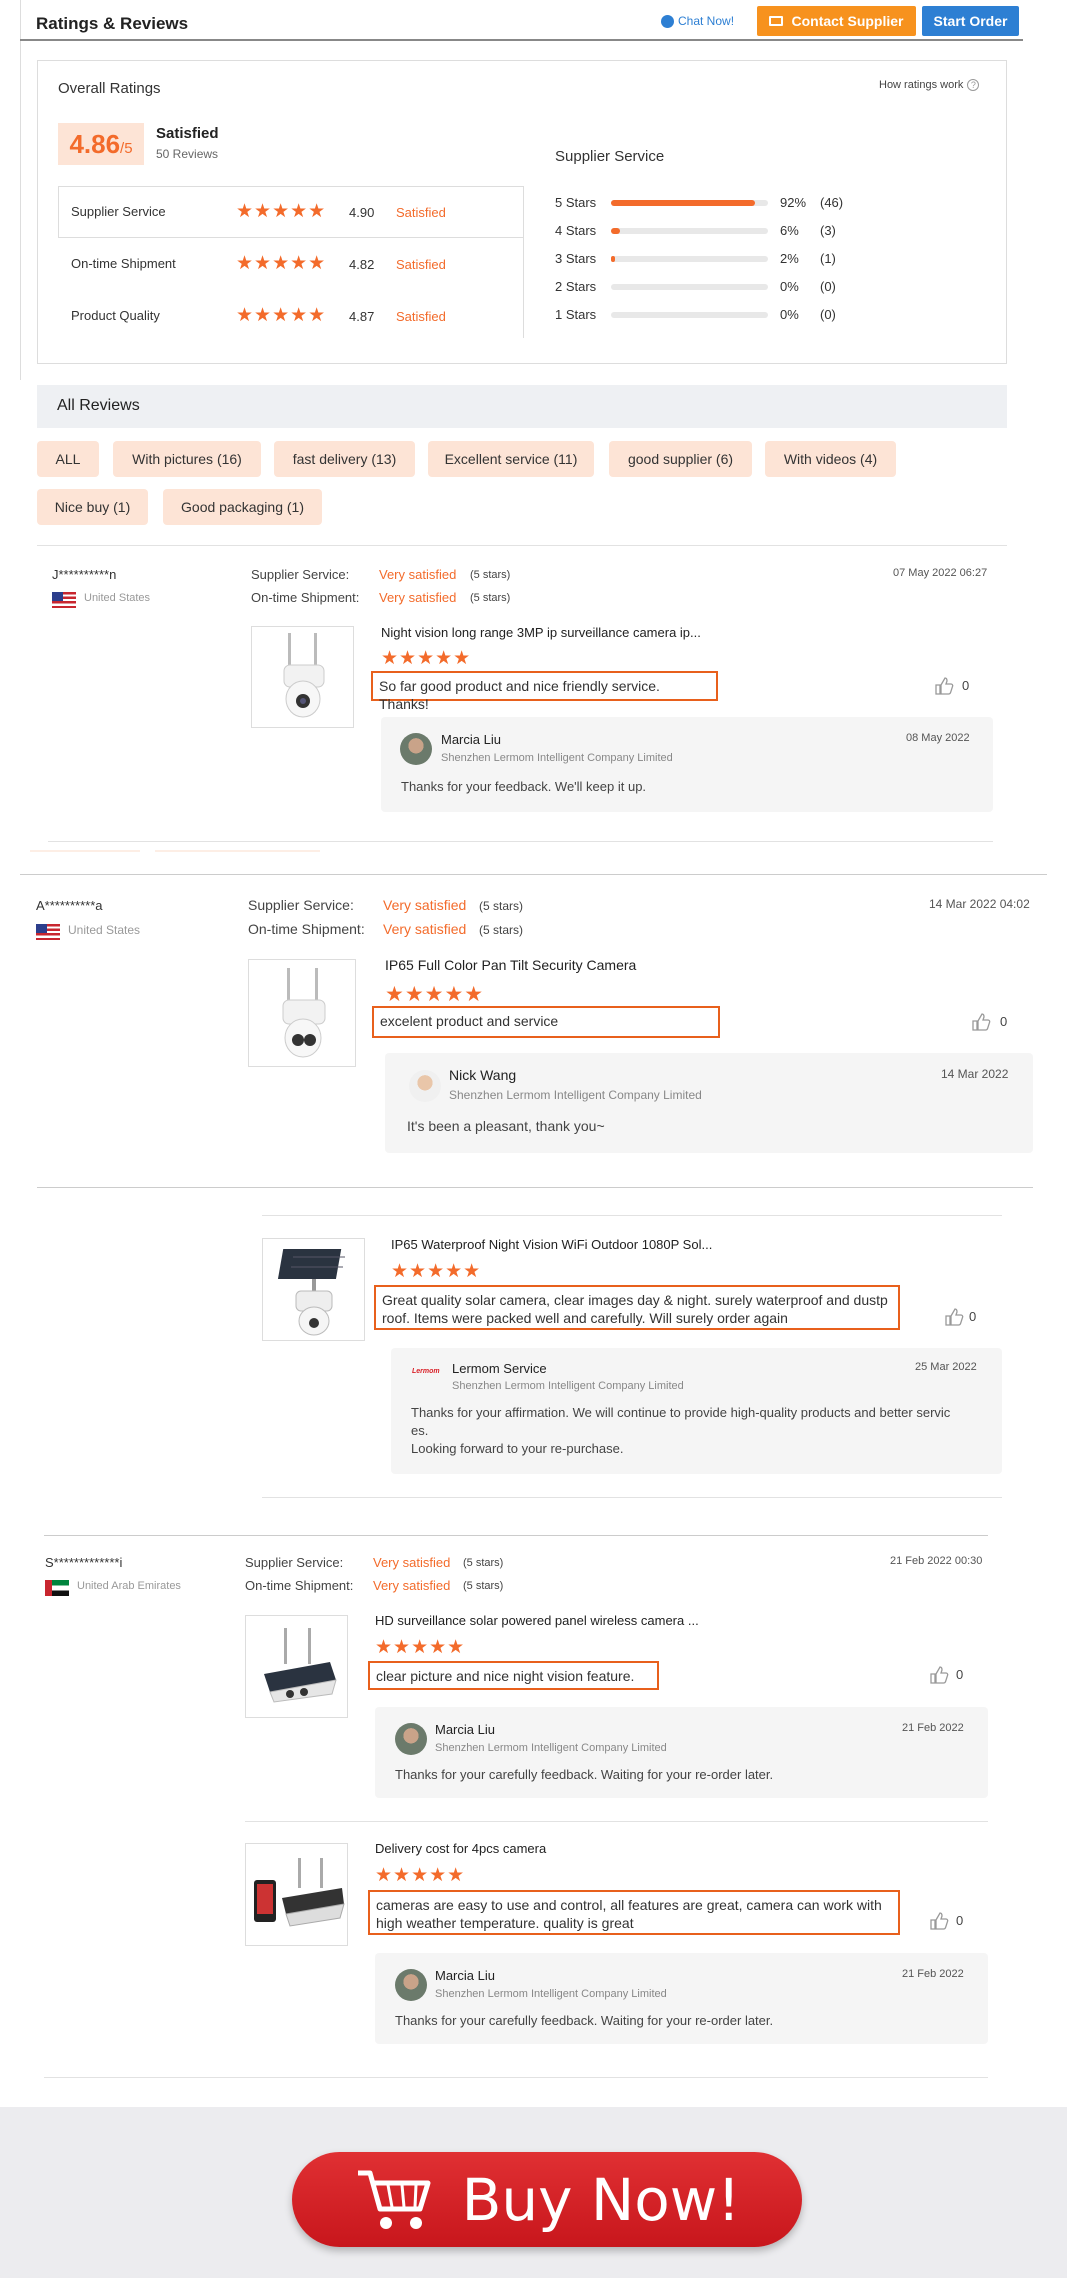 This screenshot has width=1067, height=2278. Describe the element at coordinates (680, 459) in the screenshot. I see `filter-chip-good-supplier: good supplier (6)` at that location.